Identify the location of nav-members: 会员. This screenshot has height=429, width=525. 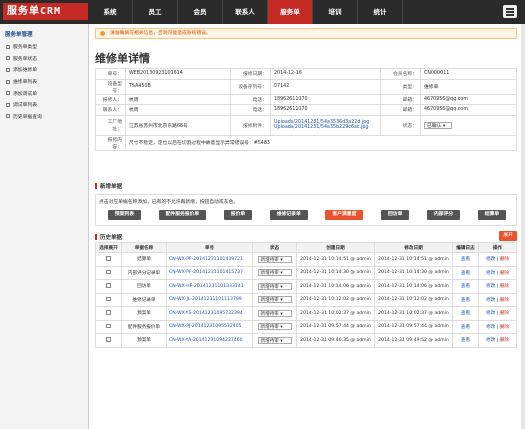
(200, 12).